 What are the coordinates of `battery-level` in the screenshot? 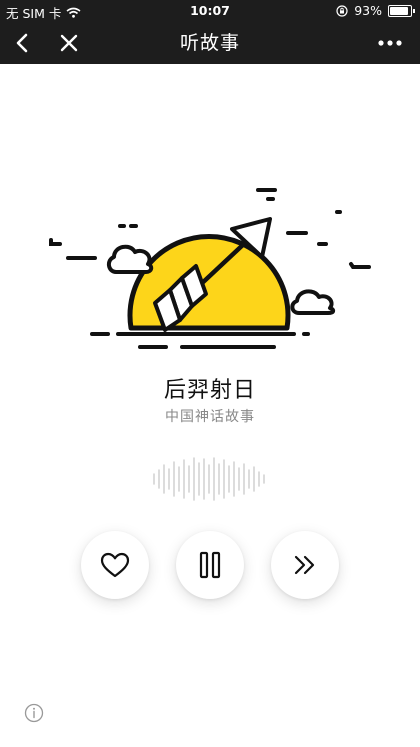 It's located at (399, 10).